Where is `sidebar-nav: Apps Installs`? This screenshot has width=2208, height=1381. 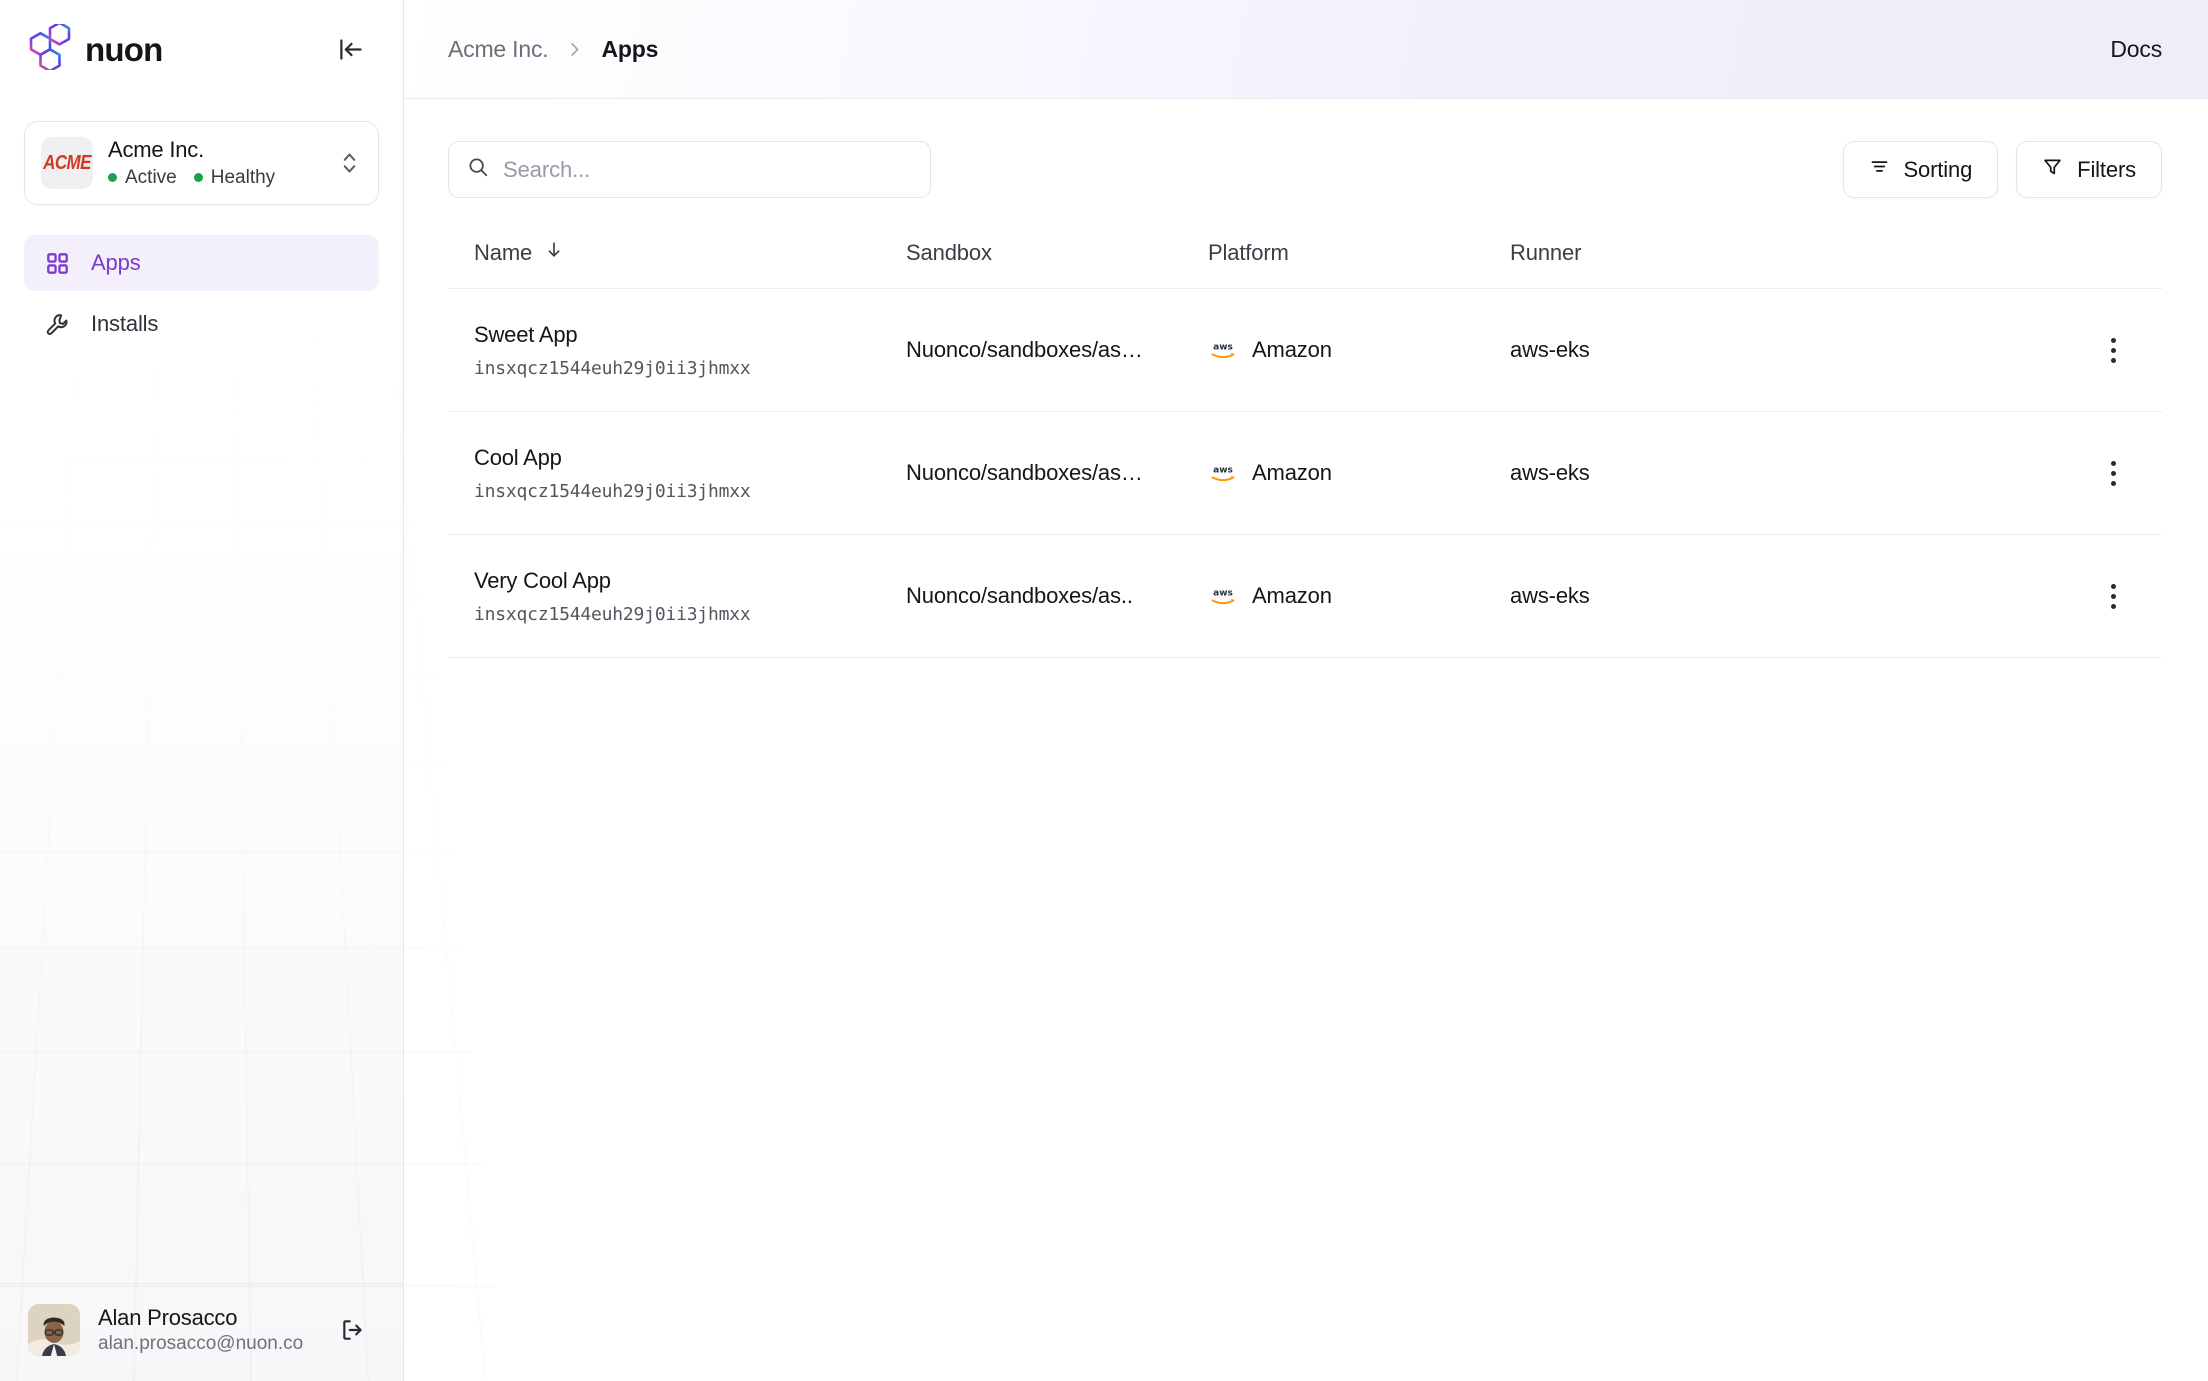 sidebar-nav: Apps Installs is located at coordinates (201, 293).